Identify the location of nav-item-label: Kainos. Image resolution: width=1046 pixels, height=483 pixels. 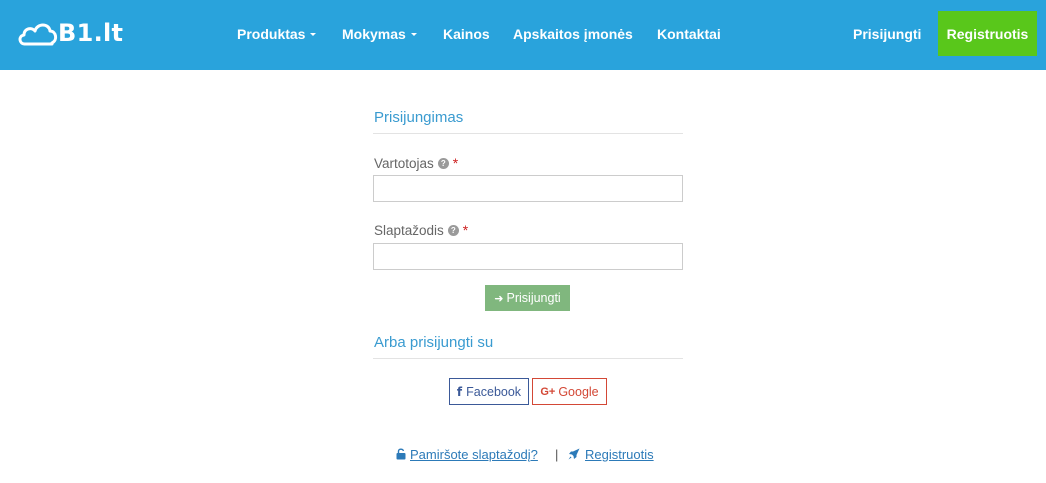
(466, 34).